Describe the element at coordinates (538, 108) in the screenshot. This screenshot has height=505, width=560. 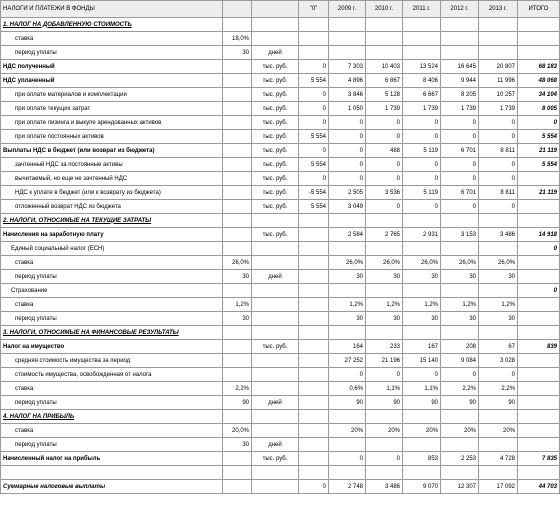
I see `data-cell: 8 005` at that location.